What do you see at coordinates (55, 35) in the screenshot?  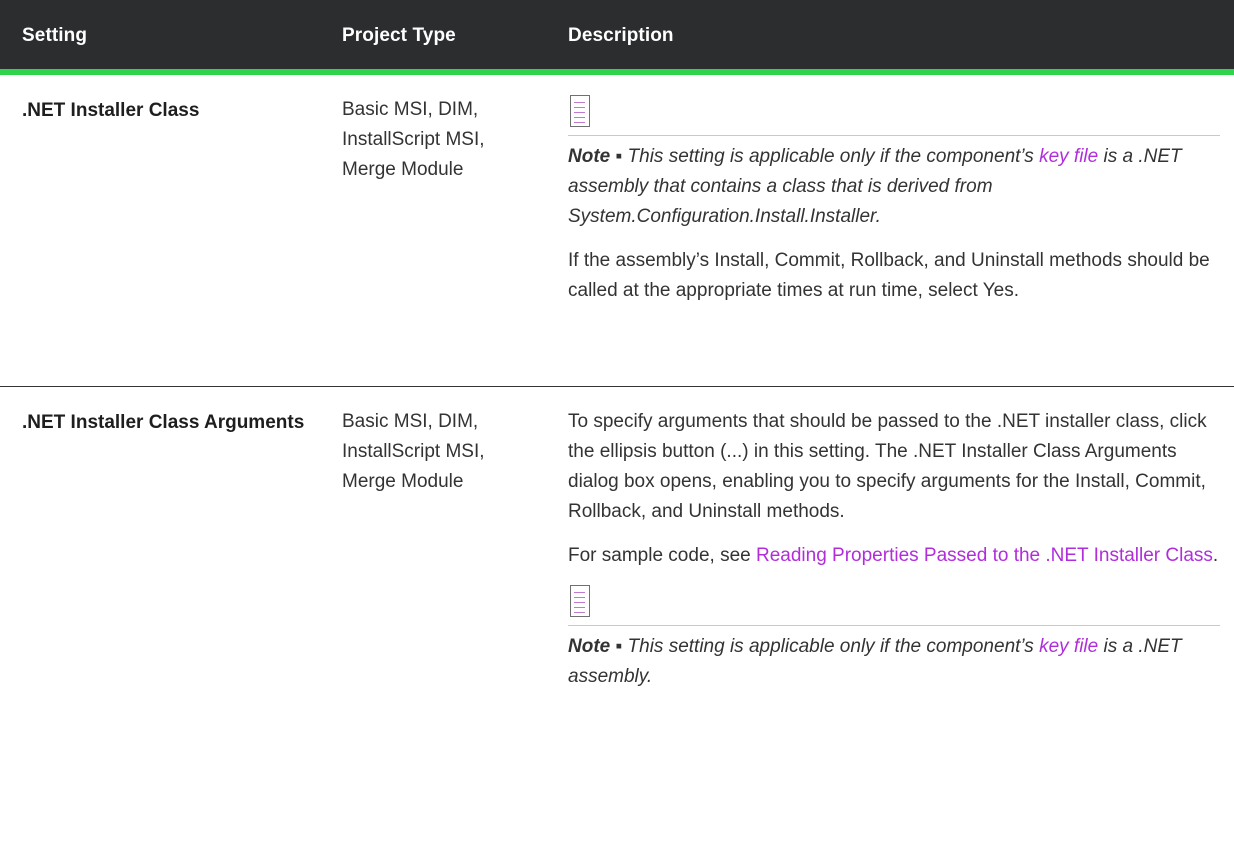 I see `header-setting: Setting` at bounding box center [55, 35].